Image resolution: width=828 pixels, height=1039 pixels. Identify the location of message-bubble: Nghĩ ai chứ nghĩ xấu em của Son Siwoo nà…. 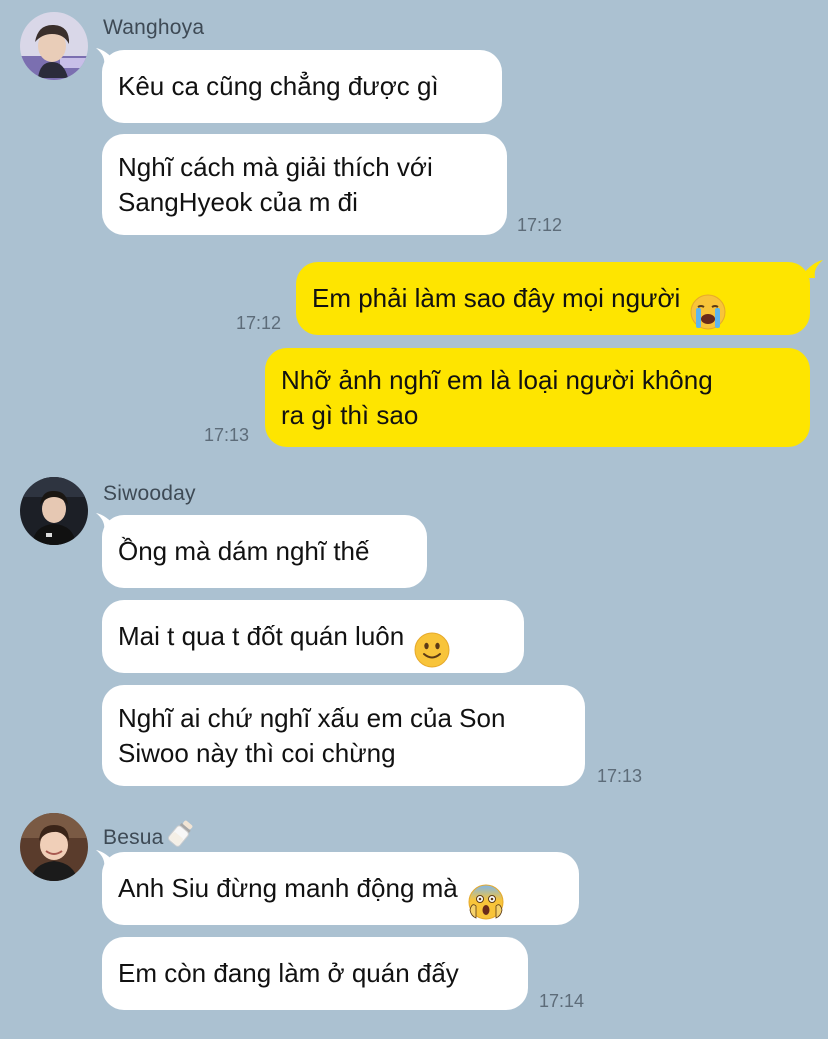
(343, 735).